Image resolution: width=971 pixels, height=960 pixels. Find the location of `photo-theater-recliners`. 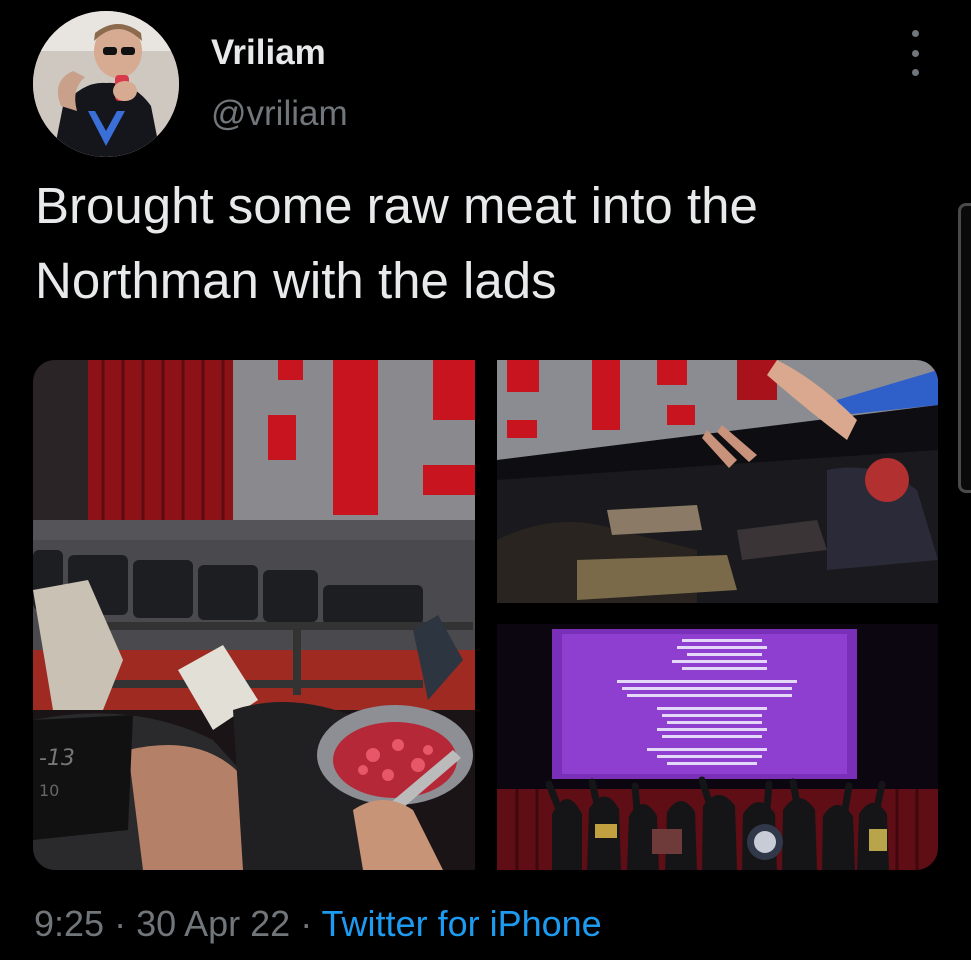

photo-theater-recliners is located at coordinates (717, 481).